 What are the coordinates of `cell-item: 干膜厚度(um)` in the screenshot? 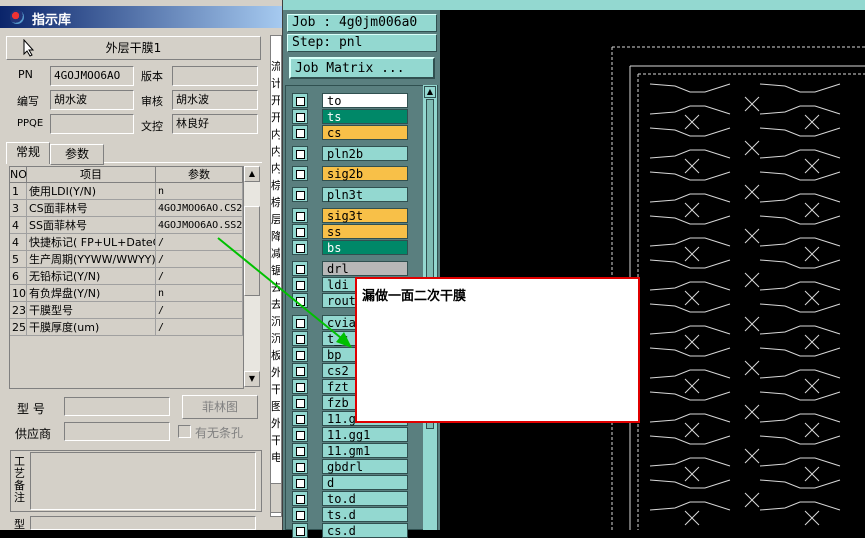 It's located at (91, 327).